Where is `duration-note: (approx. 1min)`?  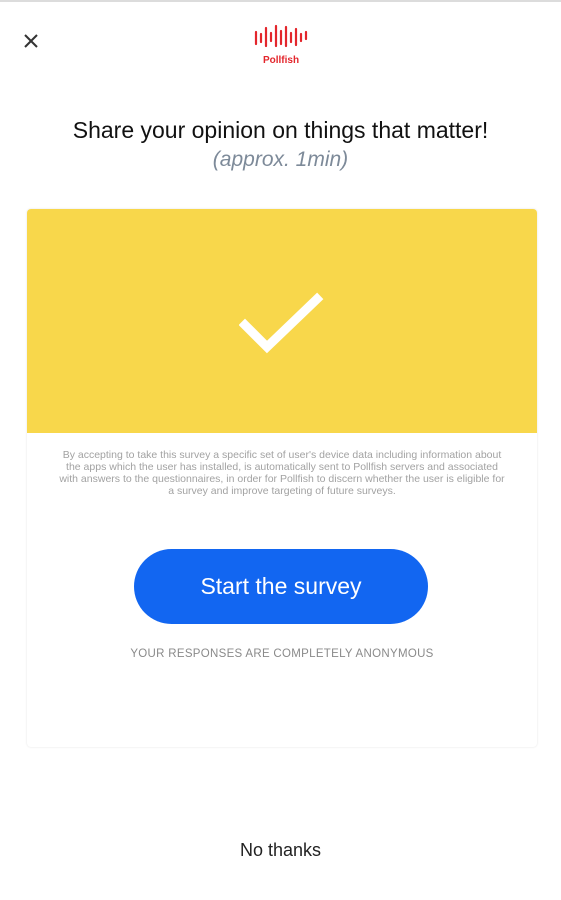
duration-note: (approx. 1min) is located at coordinates (280, 159).